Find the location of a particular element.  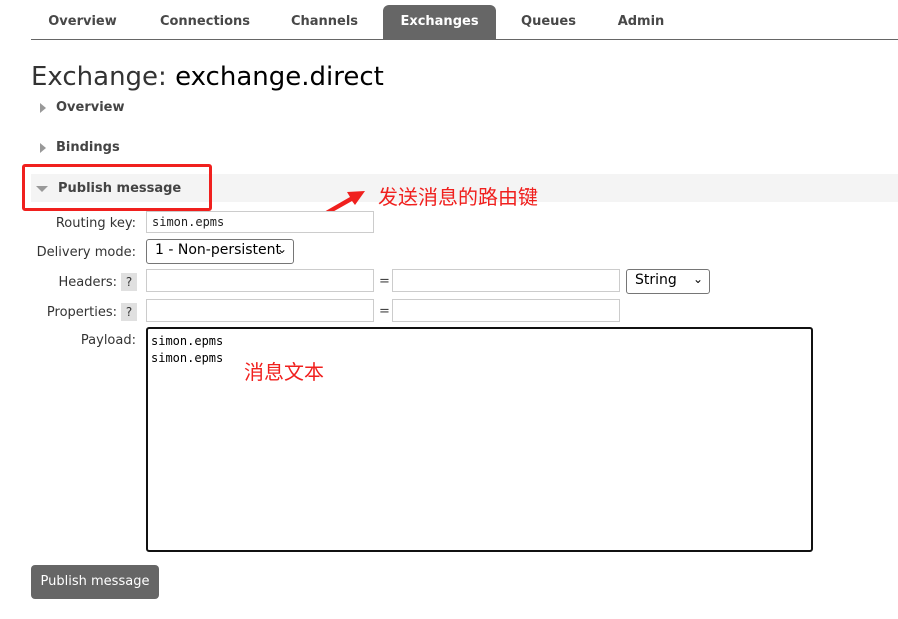

section-overview-toggle: Overview is located at coordinates (82, 107).